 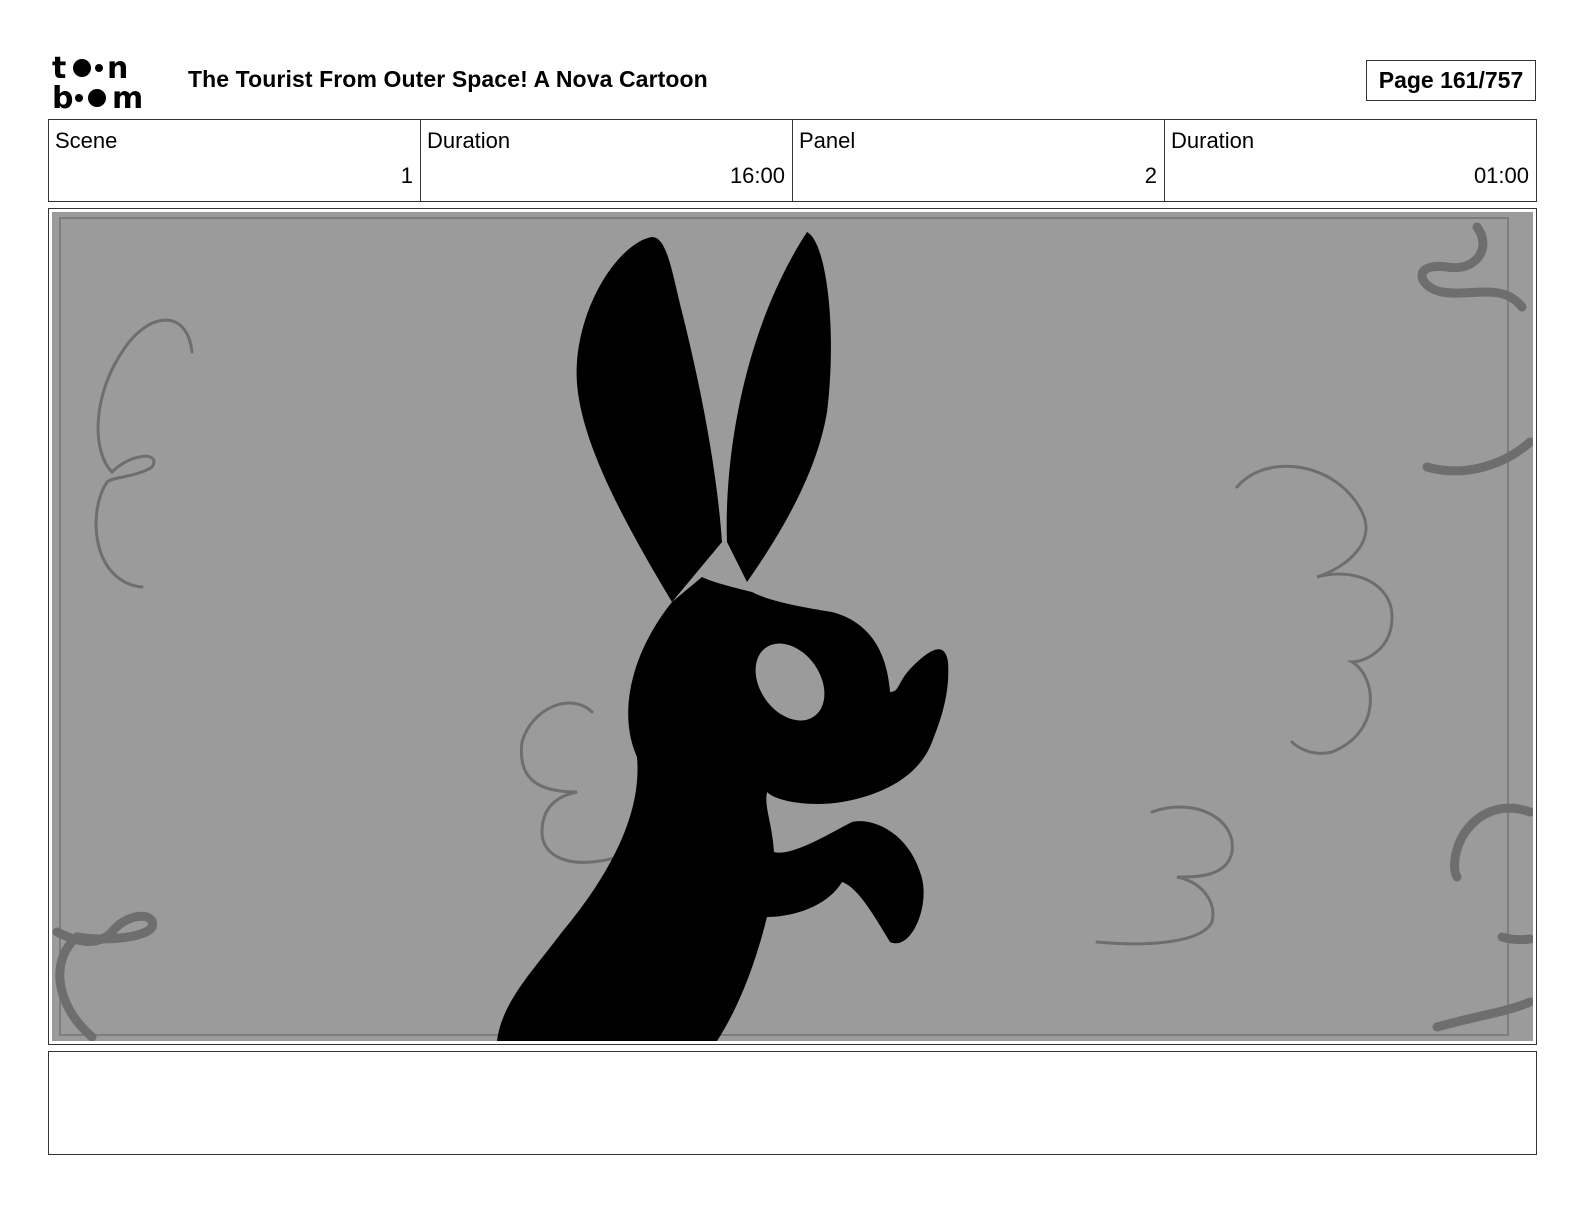 I want to click on scene-duration-label: Duration, so click(x=469, y=140).